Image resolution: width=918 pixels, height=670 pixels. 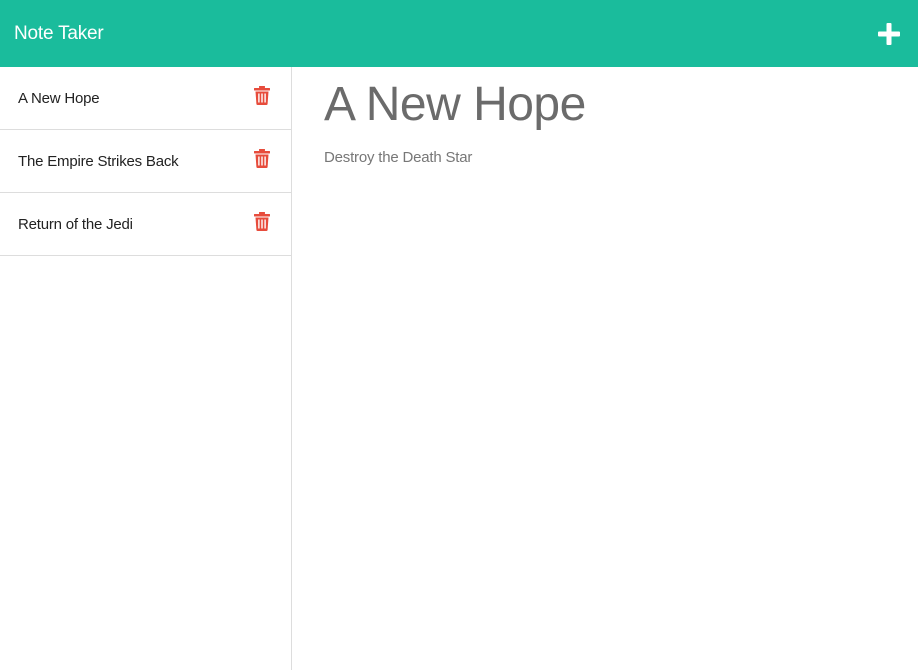 I want to click on note-title-field: A New Hope, so click(x=605, y=105).